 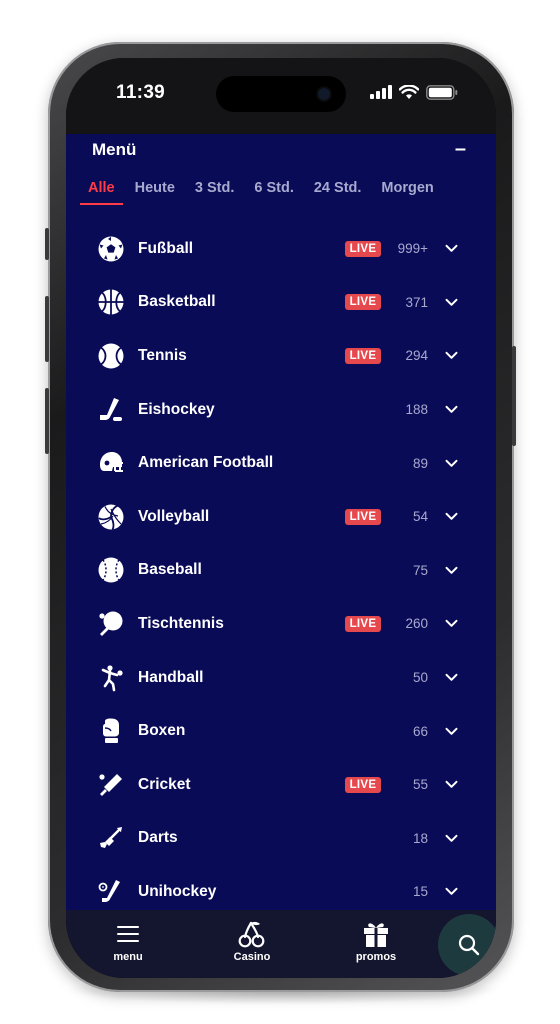 I want to click on sport-name: Basketball, so click(x=177, y=302).